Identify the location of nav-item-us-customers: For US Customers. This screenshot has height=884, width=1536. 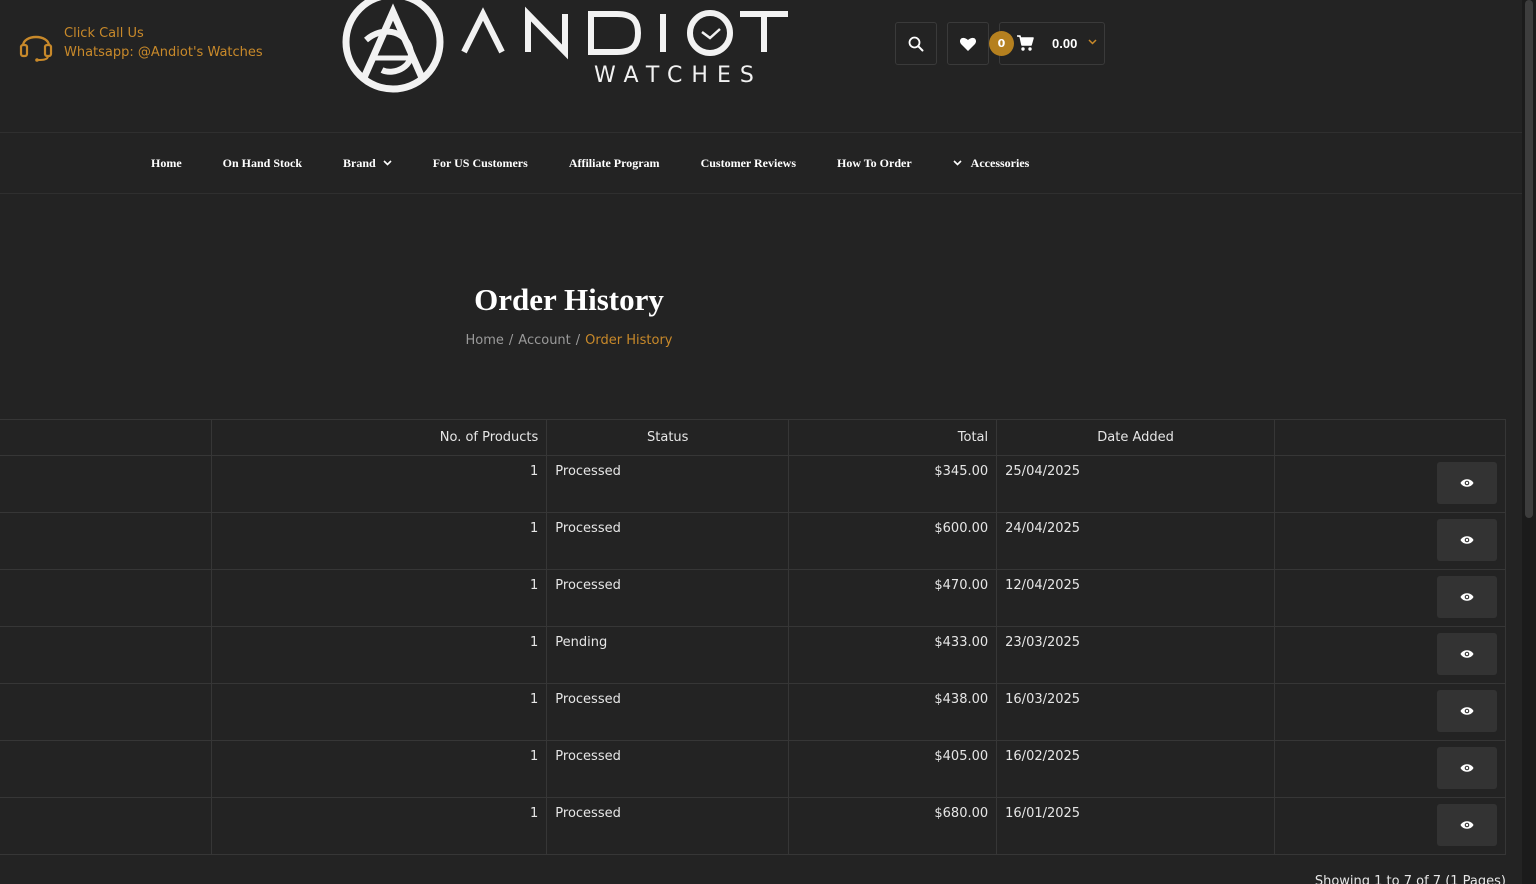
(480, 163).